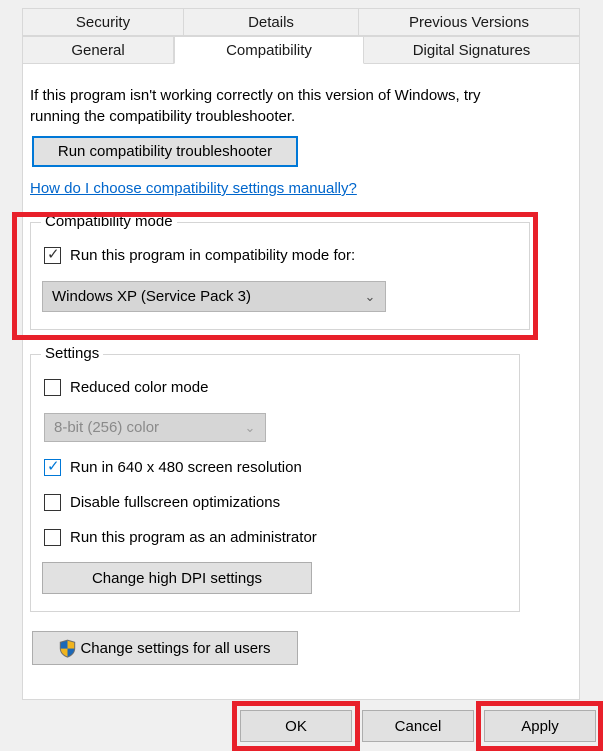  Describe the element at coordinates (68, 648) in the screenshot. I see `uac-shield-icon` at that location.